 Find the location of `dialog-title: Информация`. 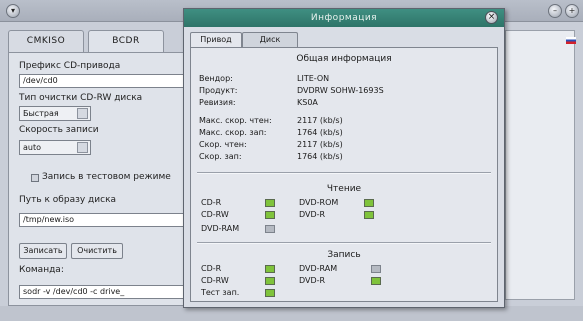

dialog-title: Информация is located at coordinates (344, 18).